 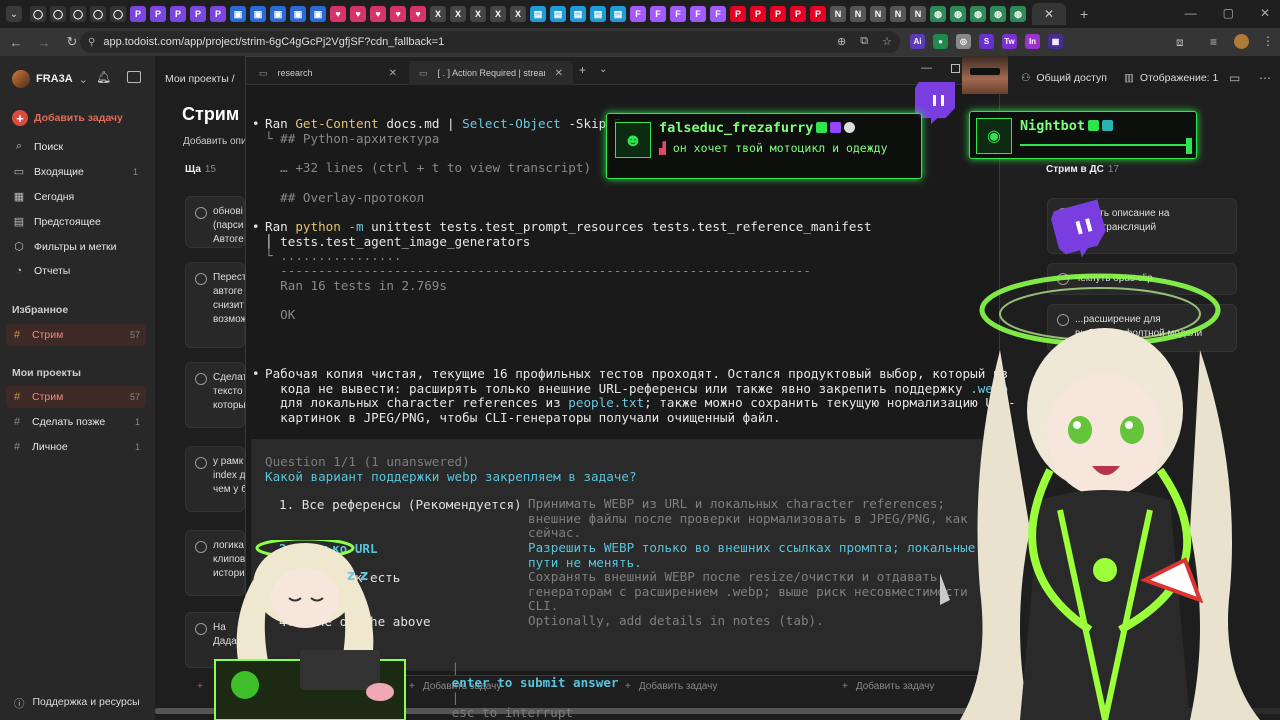 I want to click on bookmark-star-icon: ☆, so click(x=887, y=41).